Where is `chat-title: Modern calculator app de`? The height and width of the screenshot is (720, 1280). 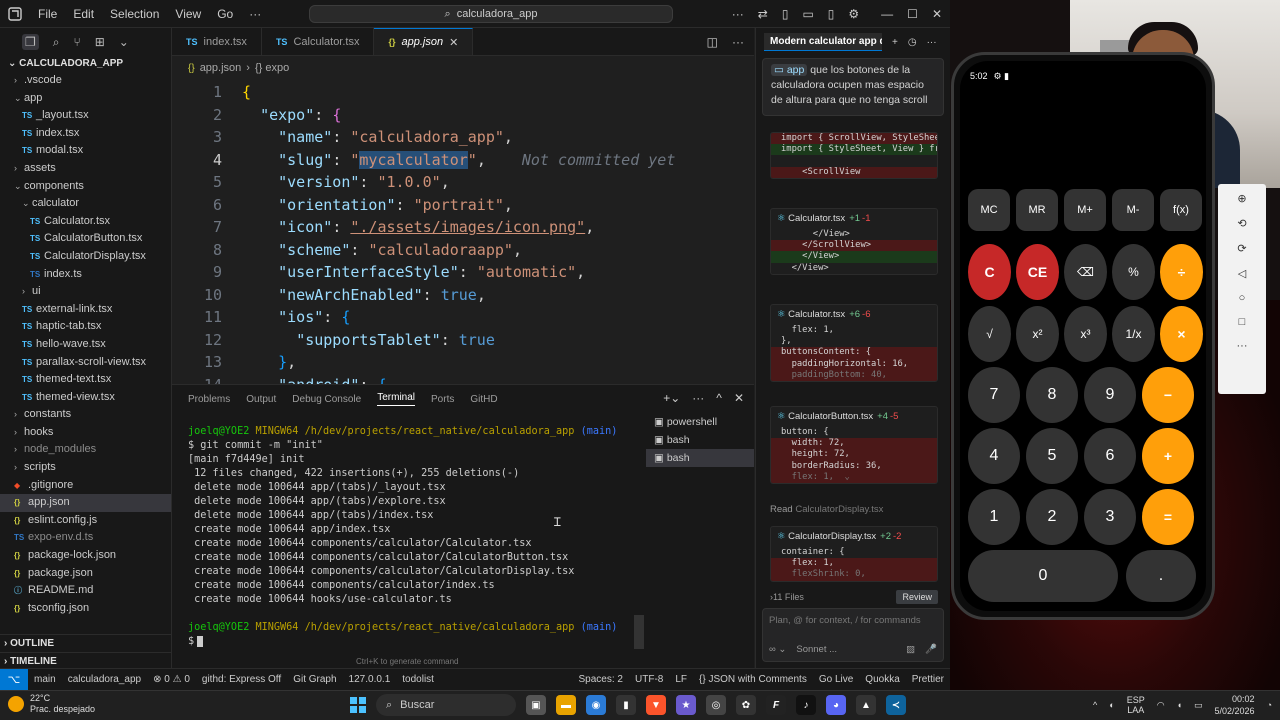 chat-title: Modern calculator app de is located at coordinates (823, 42).